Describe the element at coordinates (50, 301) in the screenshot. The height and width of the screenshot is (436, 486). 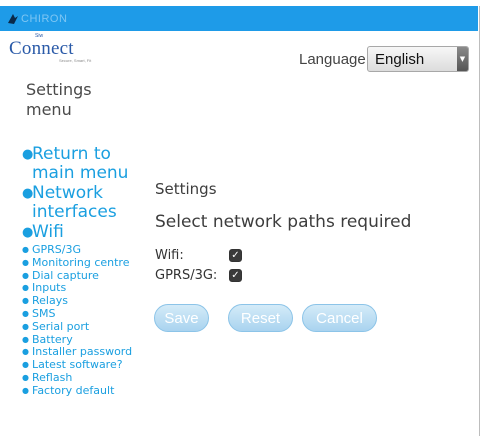
I see `sidebar-item-label: Relays` at that location.